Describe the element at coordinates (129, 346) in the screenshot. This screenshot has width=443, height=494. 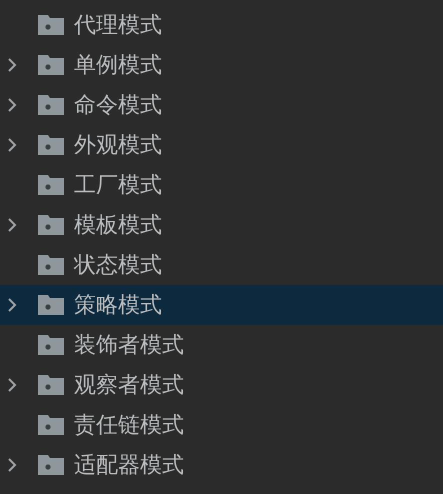
I see `folder-name: 装饰者模式` at that location.